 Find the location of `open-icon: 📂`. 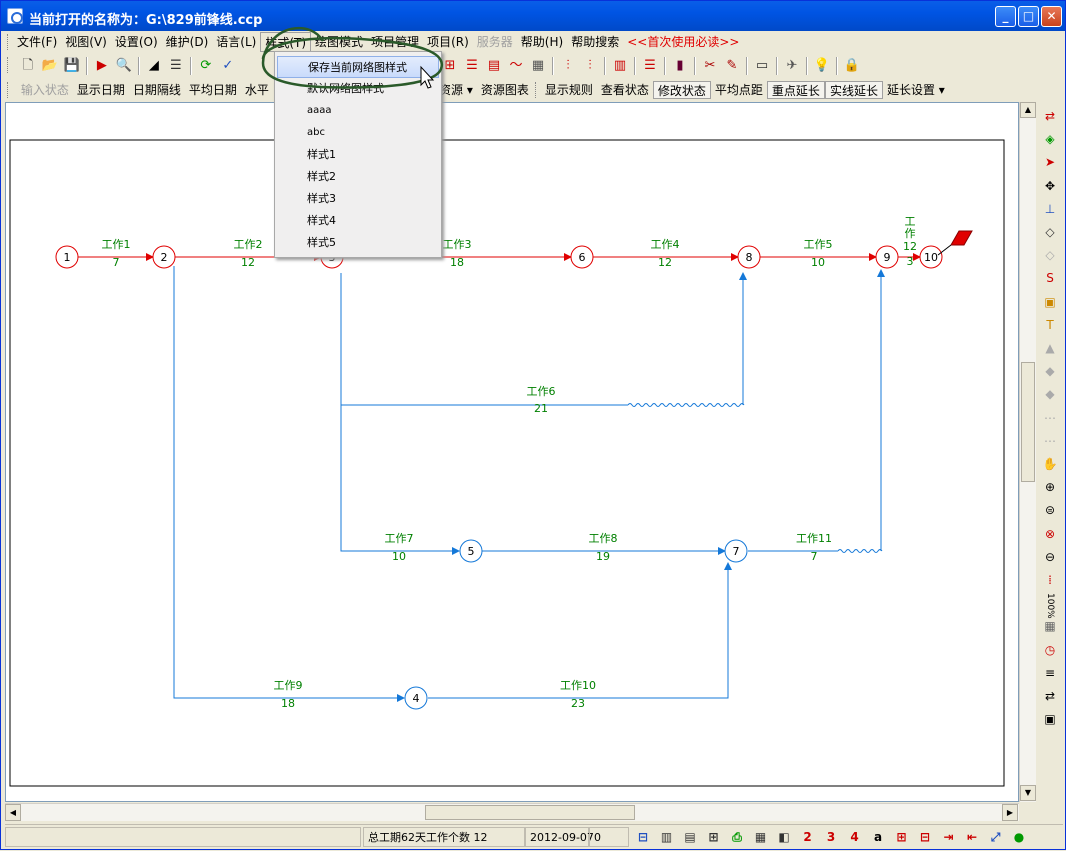

open-icon: 📂 is located at coordinates (50, 66).